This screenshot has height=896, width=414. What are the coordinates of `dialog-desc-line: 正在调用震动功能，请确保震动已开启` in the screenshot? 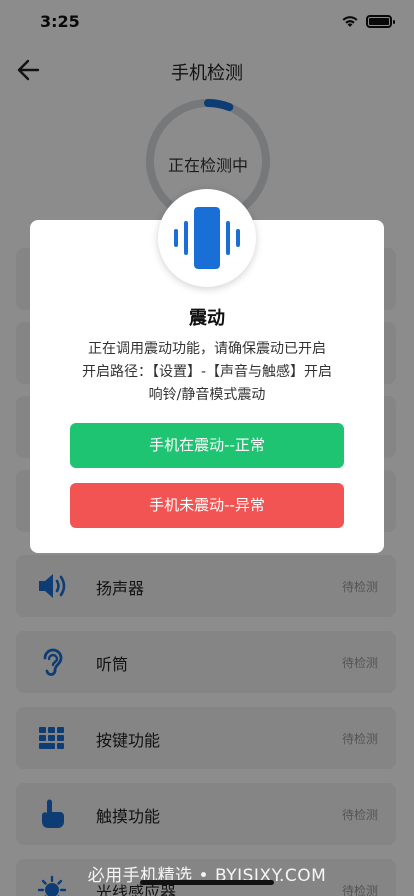 It's located at (207, 349).